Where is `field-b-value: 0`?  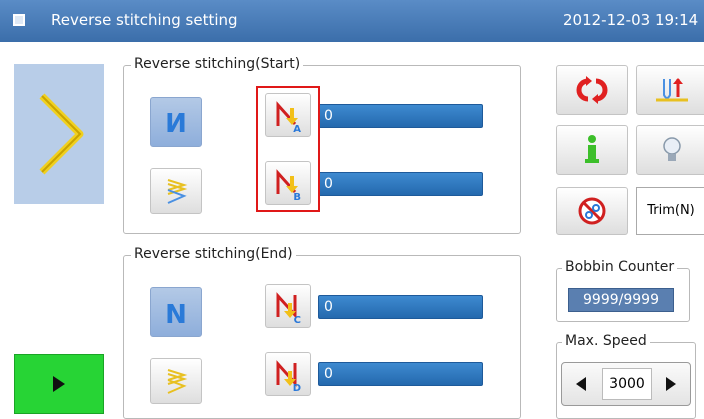 field-b-value: 0 is located at coordinates (400, 184).